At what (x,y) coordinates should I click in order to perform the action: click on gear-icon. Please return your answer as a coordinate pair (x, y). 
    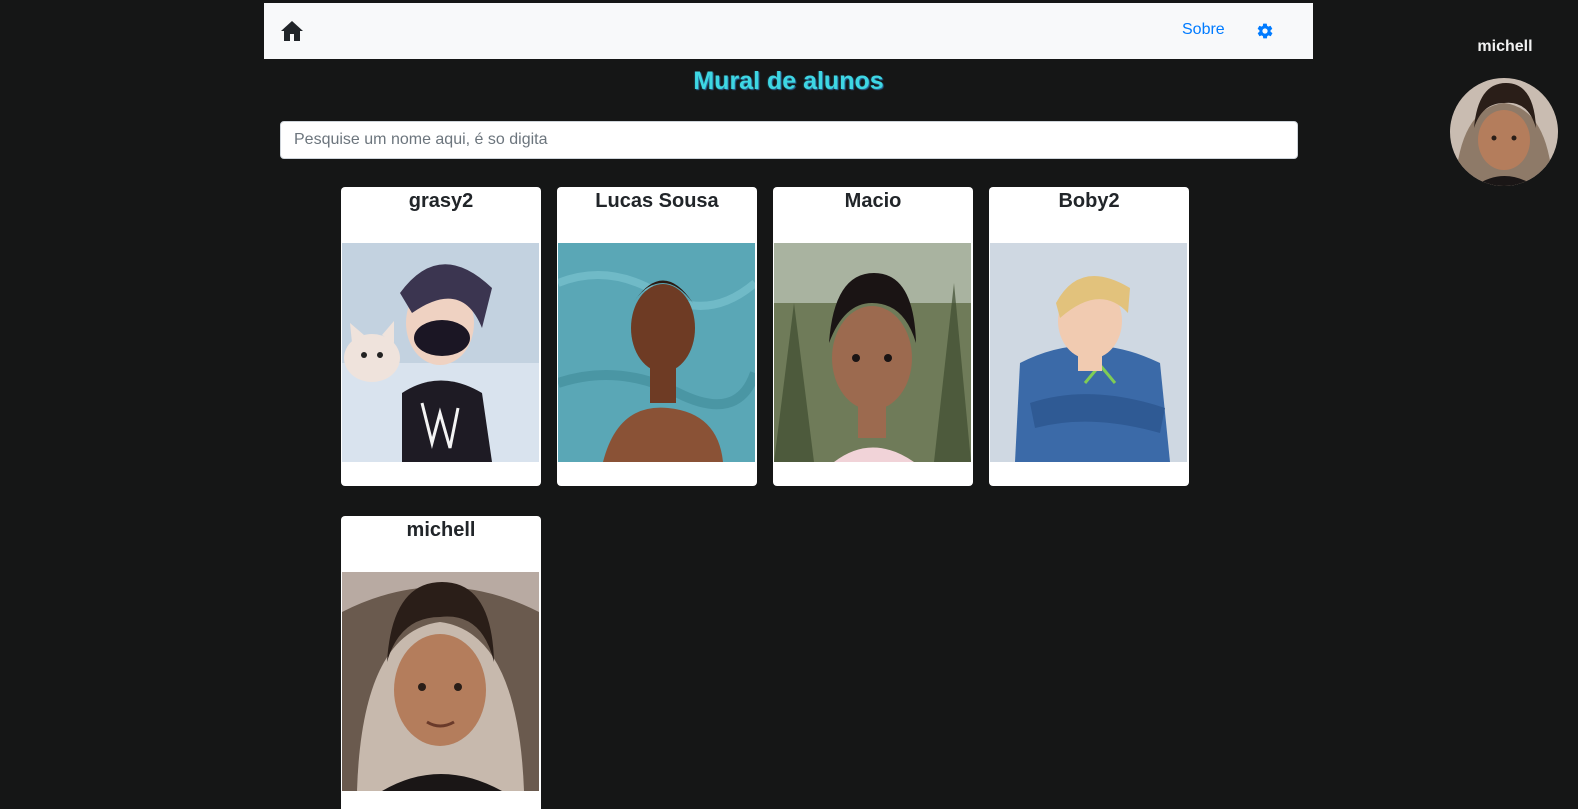
    Looking at the image, I should click on (1265, 31).